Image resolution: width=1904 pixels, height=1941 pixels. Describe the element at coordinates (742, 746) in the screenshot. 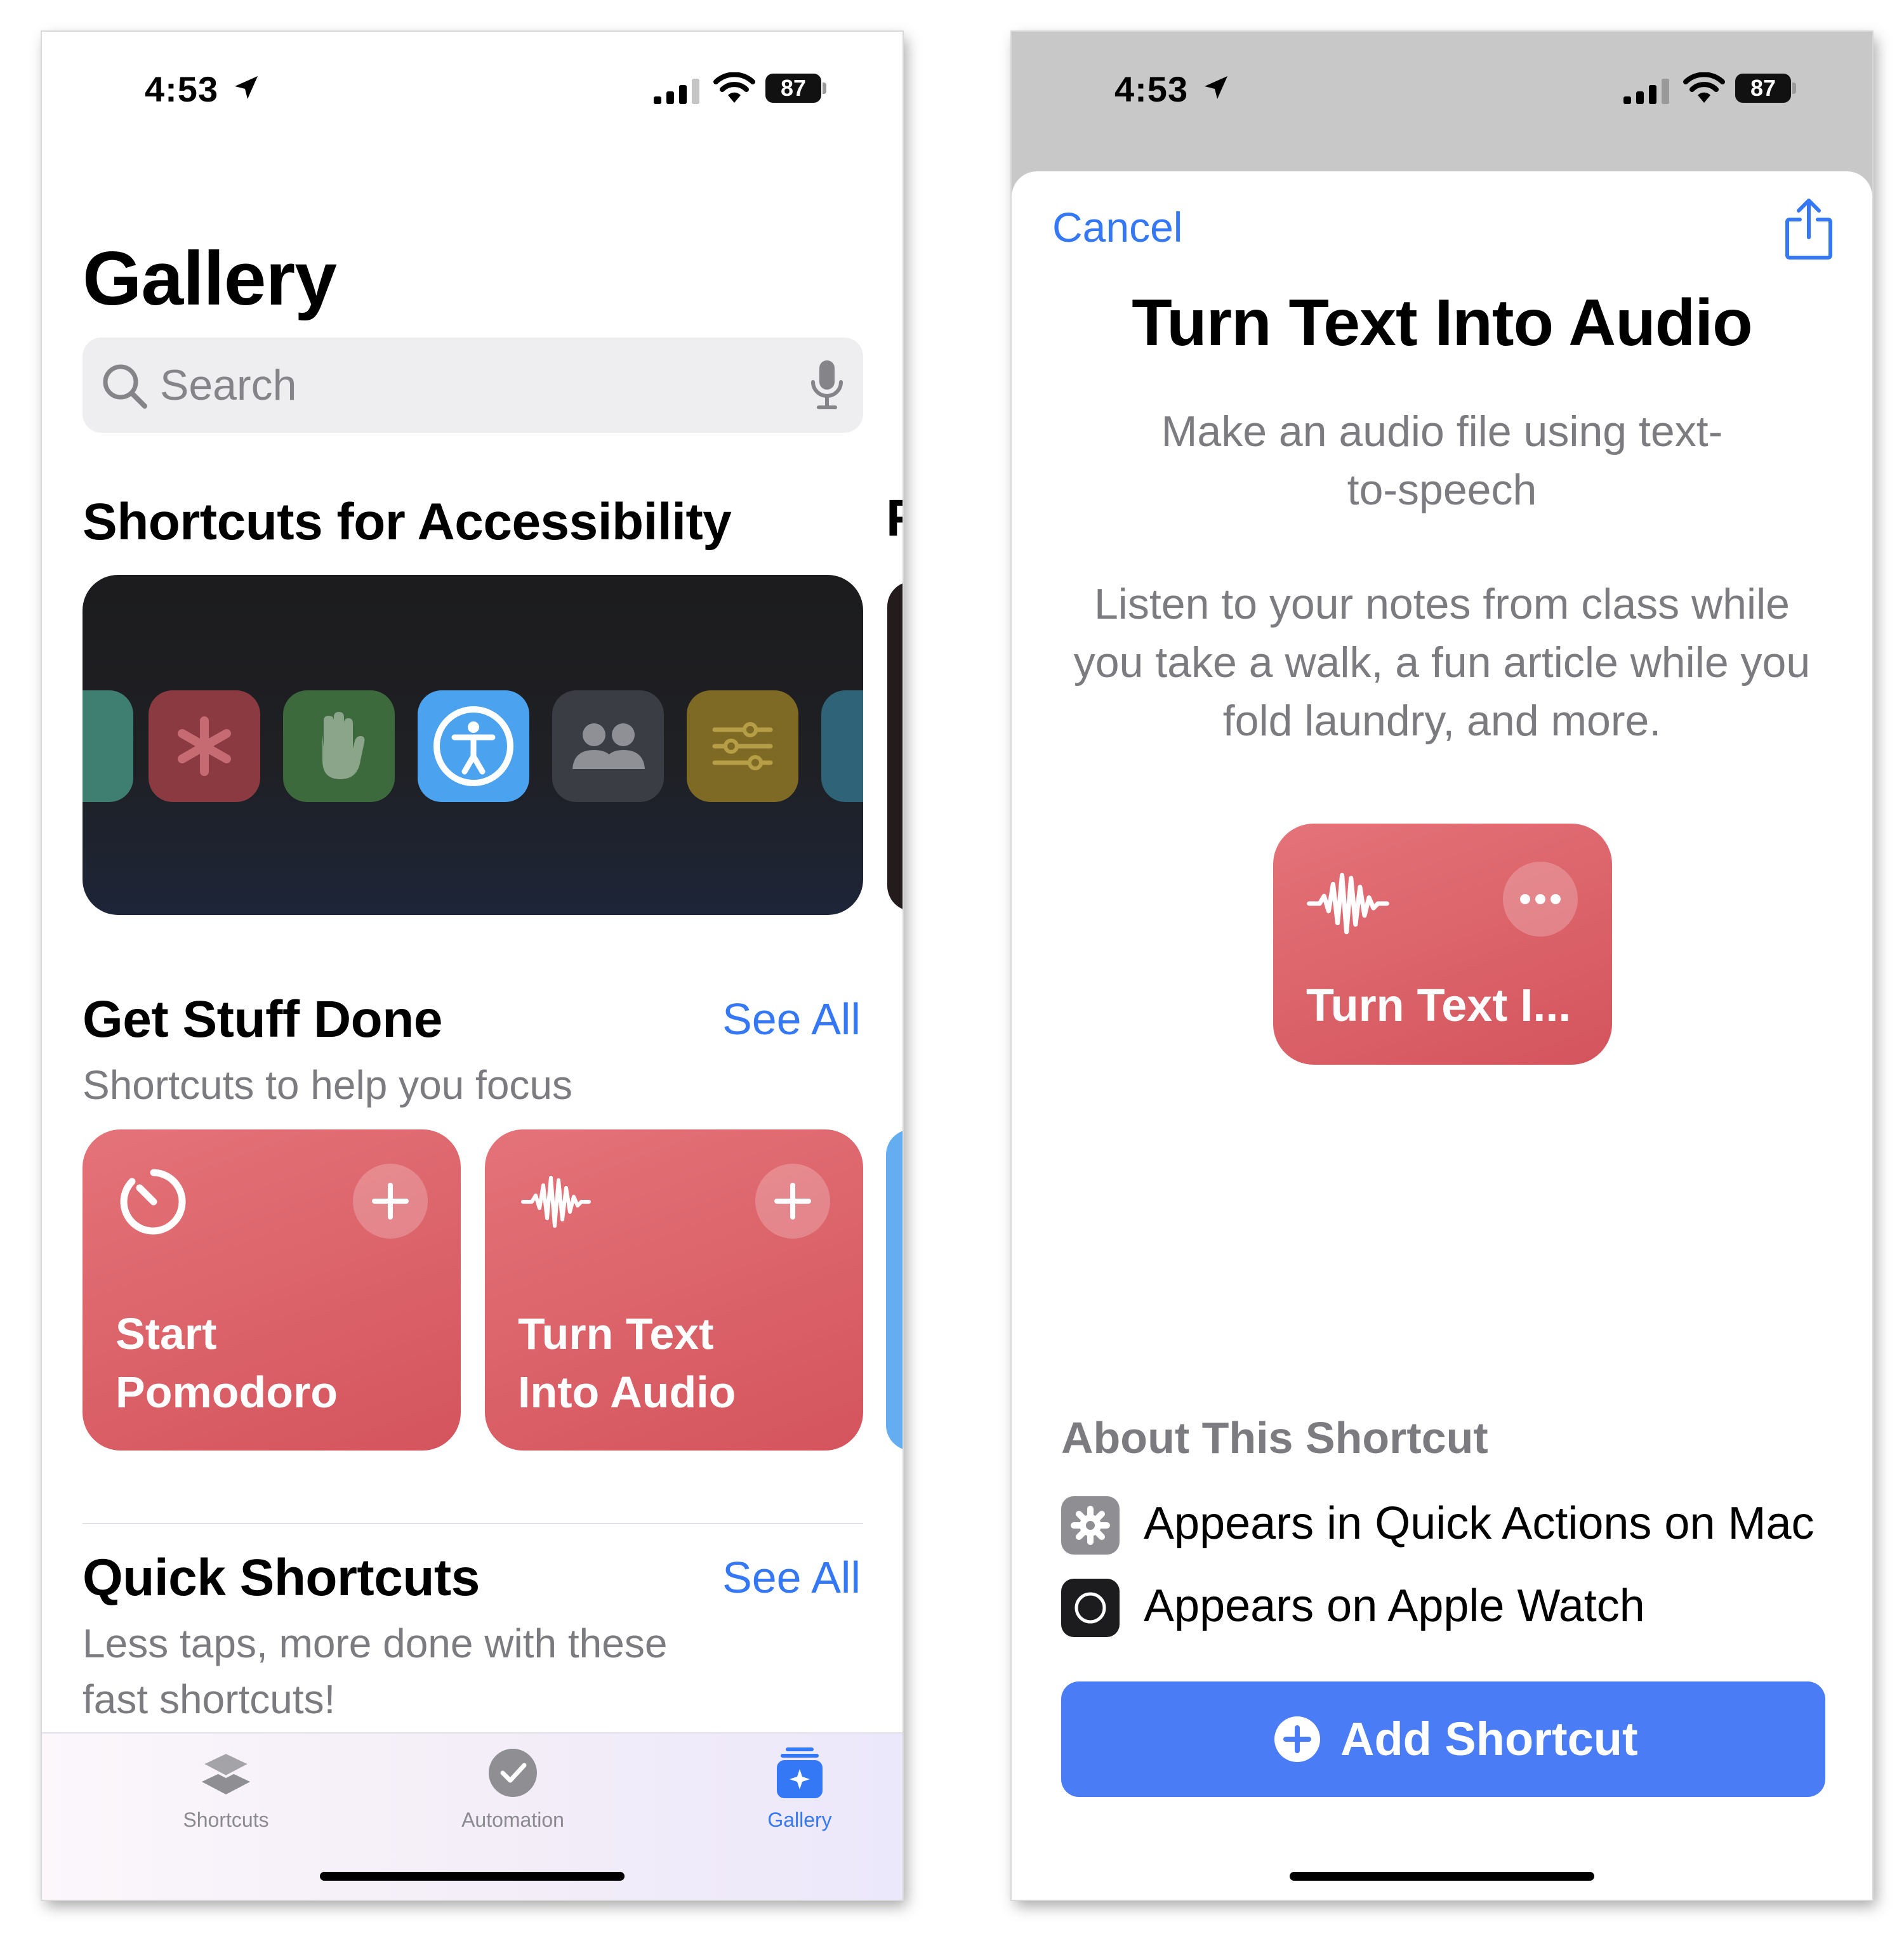

I see `sliders-icon` at that location.